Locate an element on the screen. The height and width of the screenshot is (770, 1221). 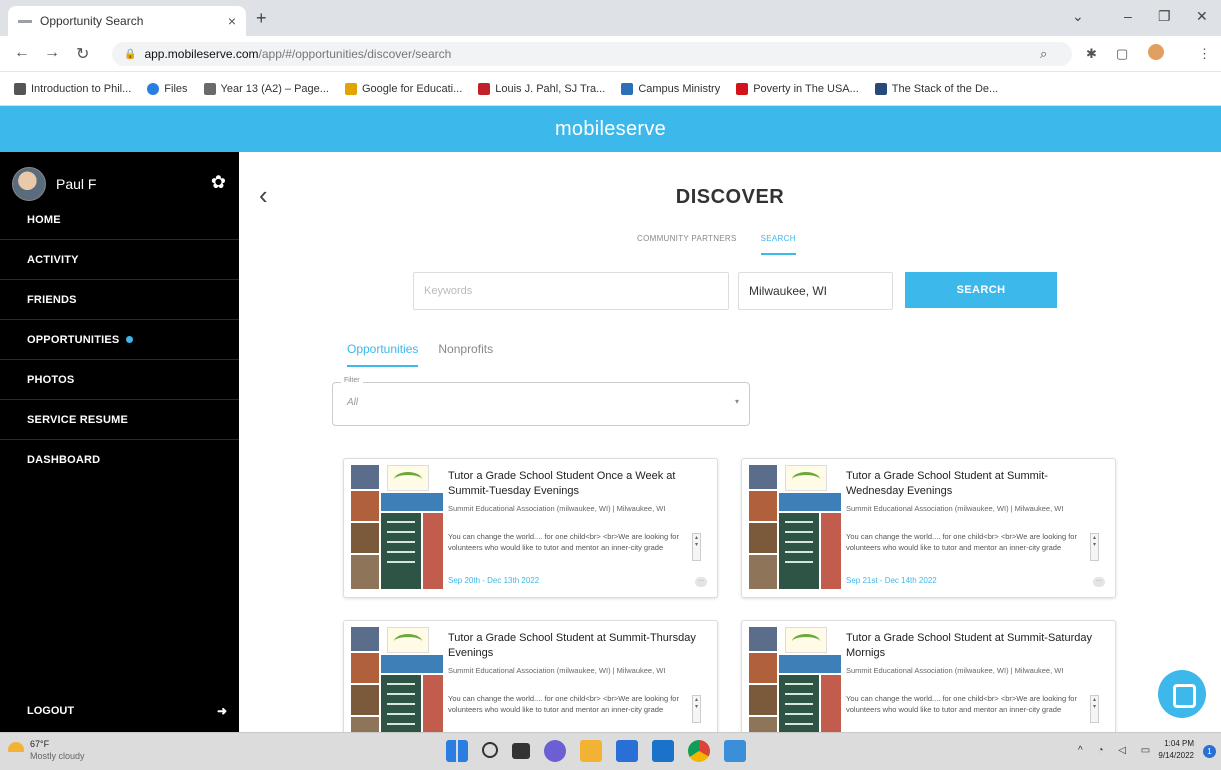
logout-icon: ➜ is located at coordinates (221, 711).